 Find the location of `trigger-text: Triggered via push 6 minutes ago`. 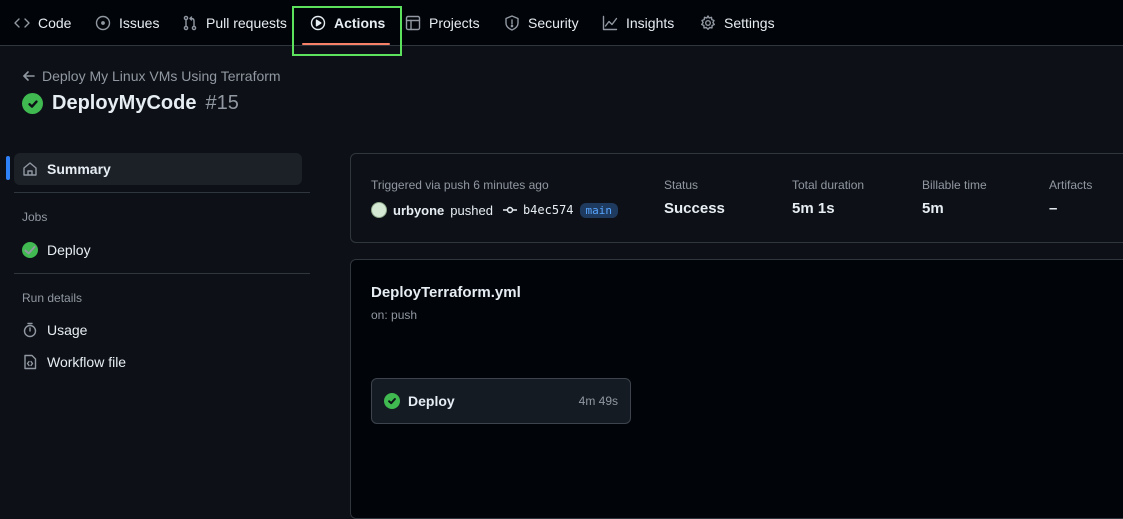

trigger-text: Triggered via push 6 minutes ago is located at coordinates (460, 185).